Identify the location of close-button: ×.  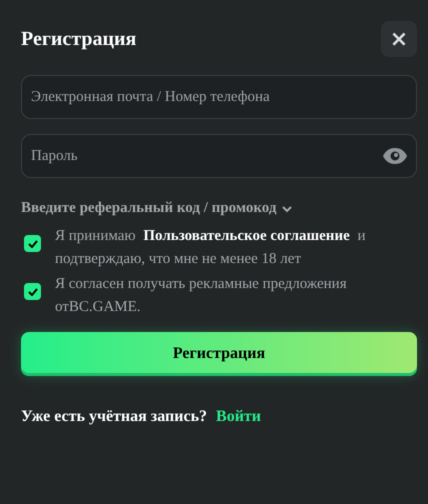
(399, 39).